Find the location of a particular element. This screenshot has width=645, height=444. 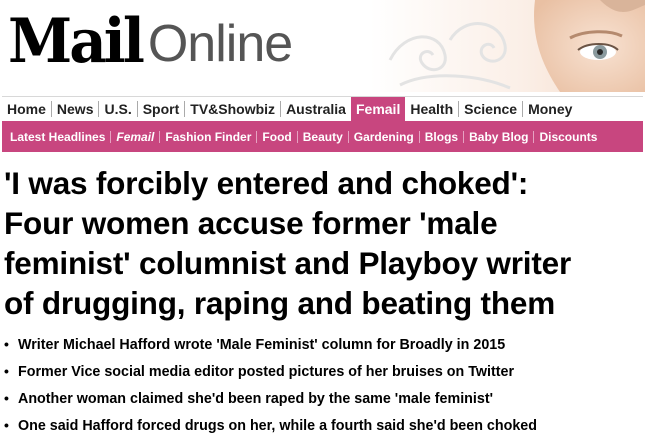

nav-news: News is located at coordinates (74, 109).